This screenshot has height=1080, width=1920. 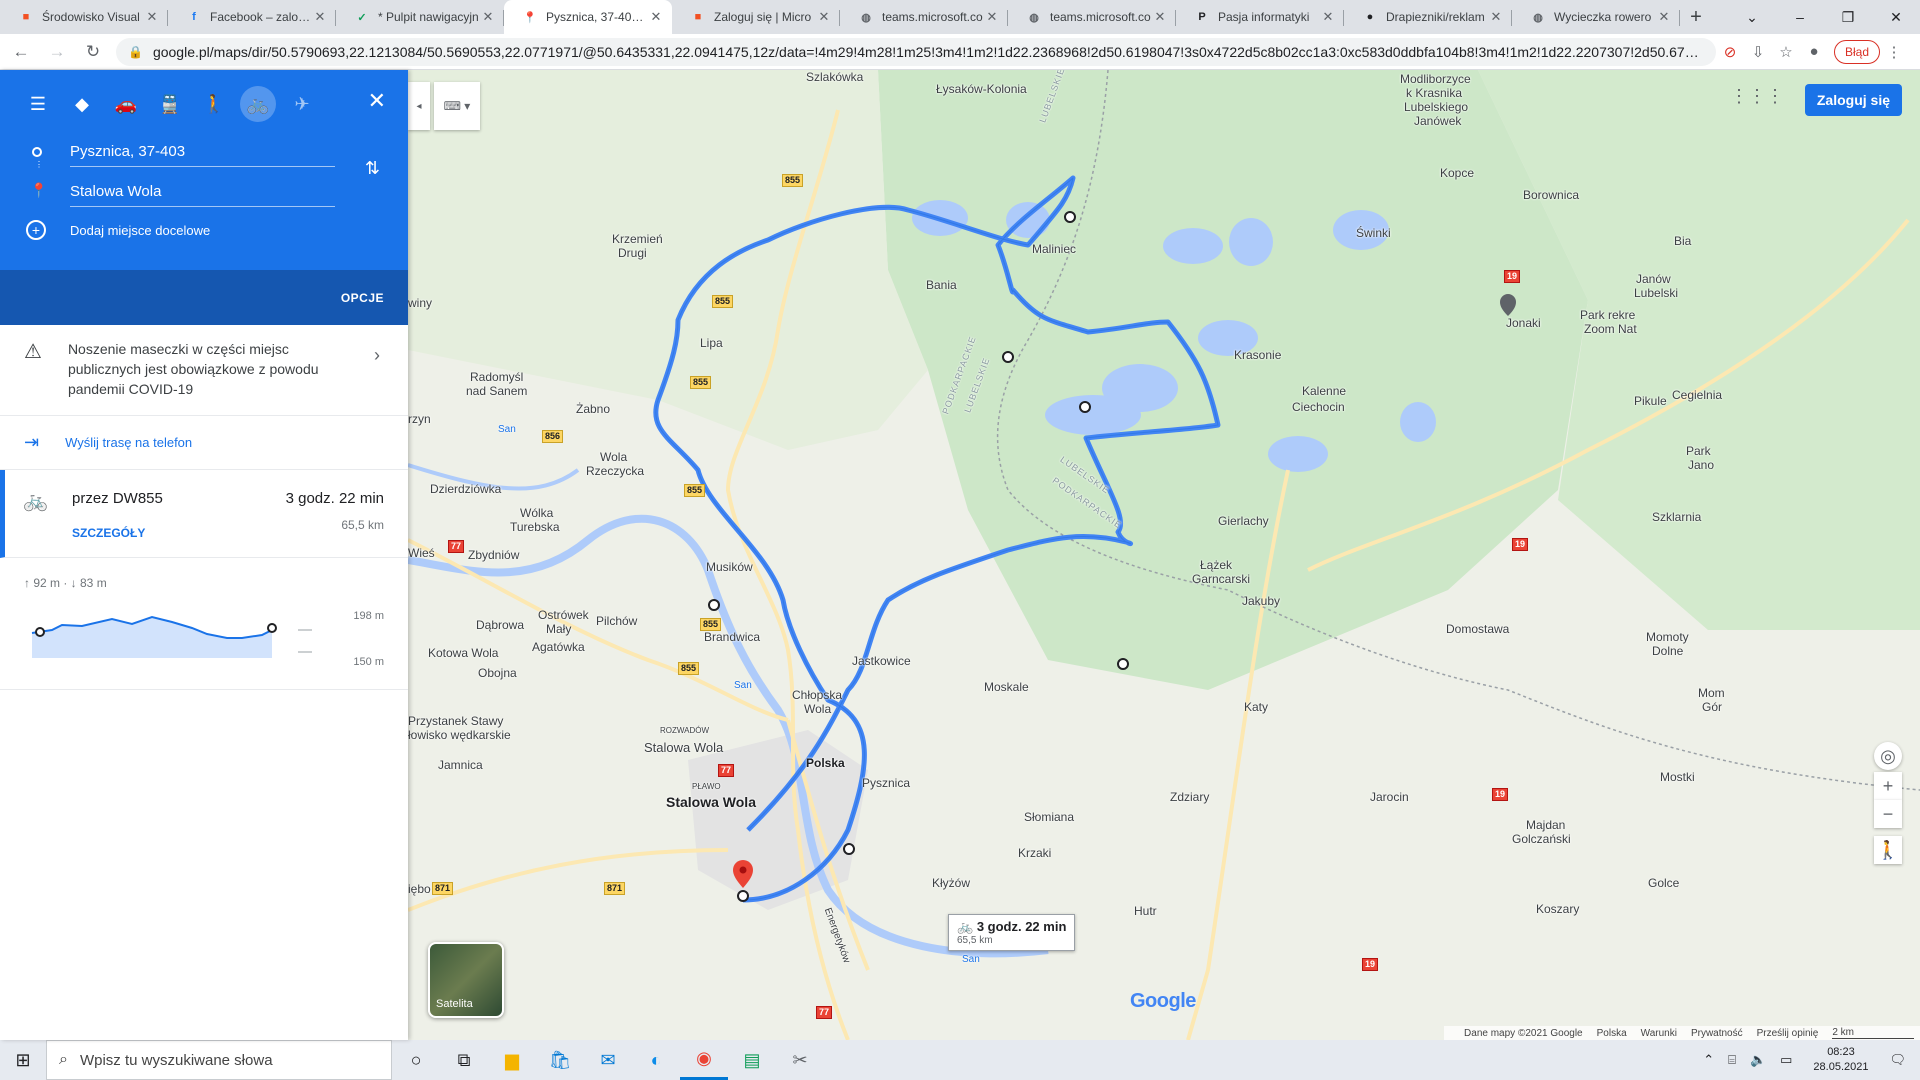 I want to click on route-info-card: 🚲 3 godz. 22 min 65,5 km, so click(x=1012, y=932).